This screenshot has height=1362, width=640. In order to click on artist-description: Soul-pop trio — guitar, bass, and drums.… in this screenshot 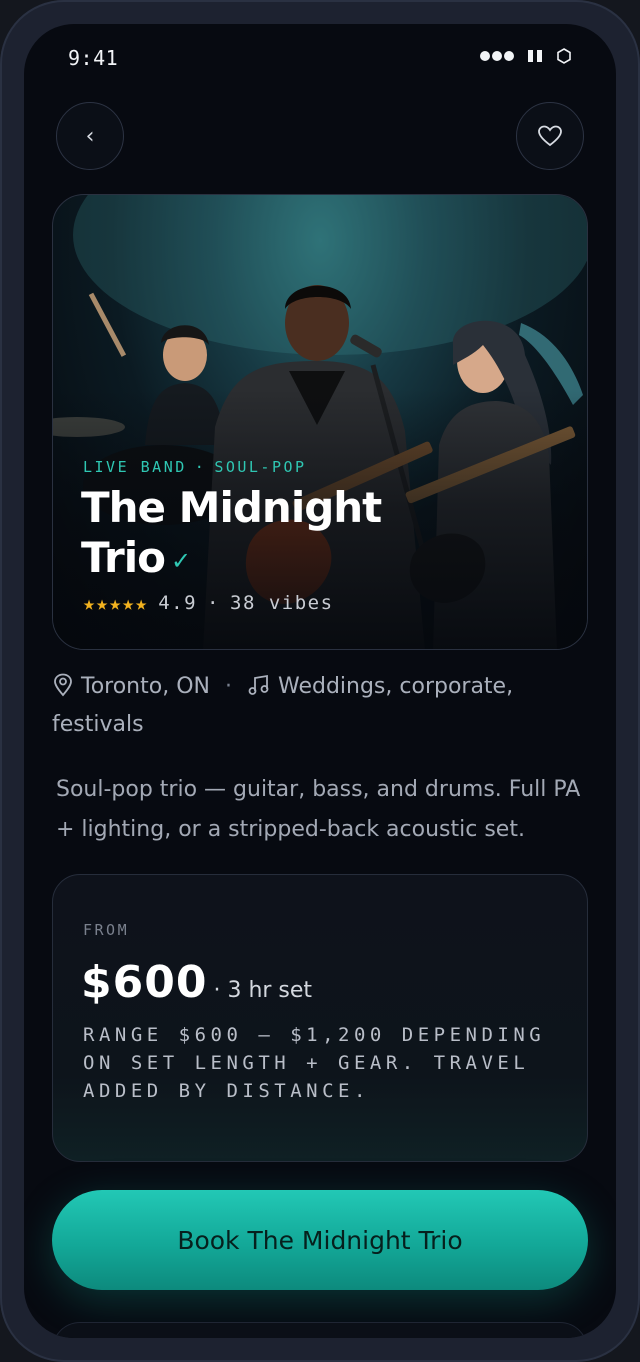, I will do `click(318, 809)`.